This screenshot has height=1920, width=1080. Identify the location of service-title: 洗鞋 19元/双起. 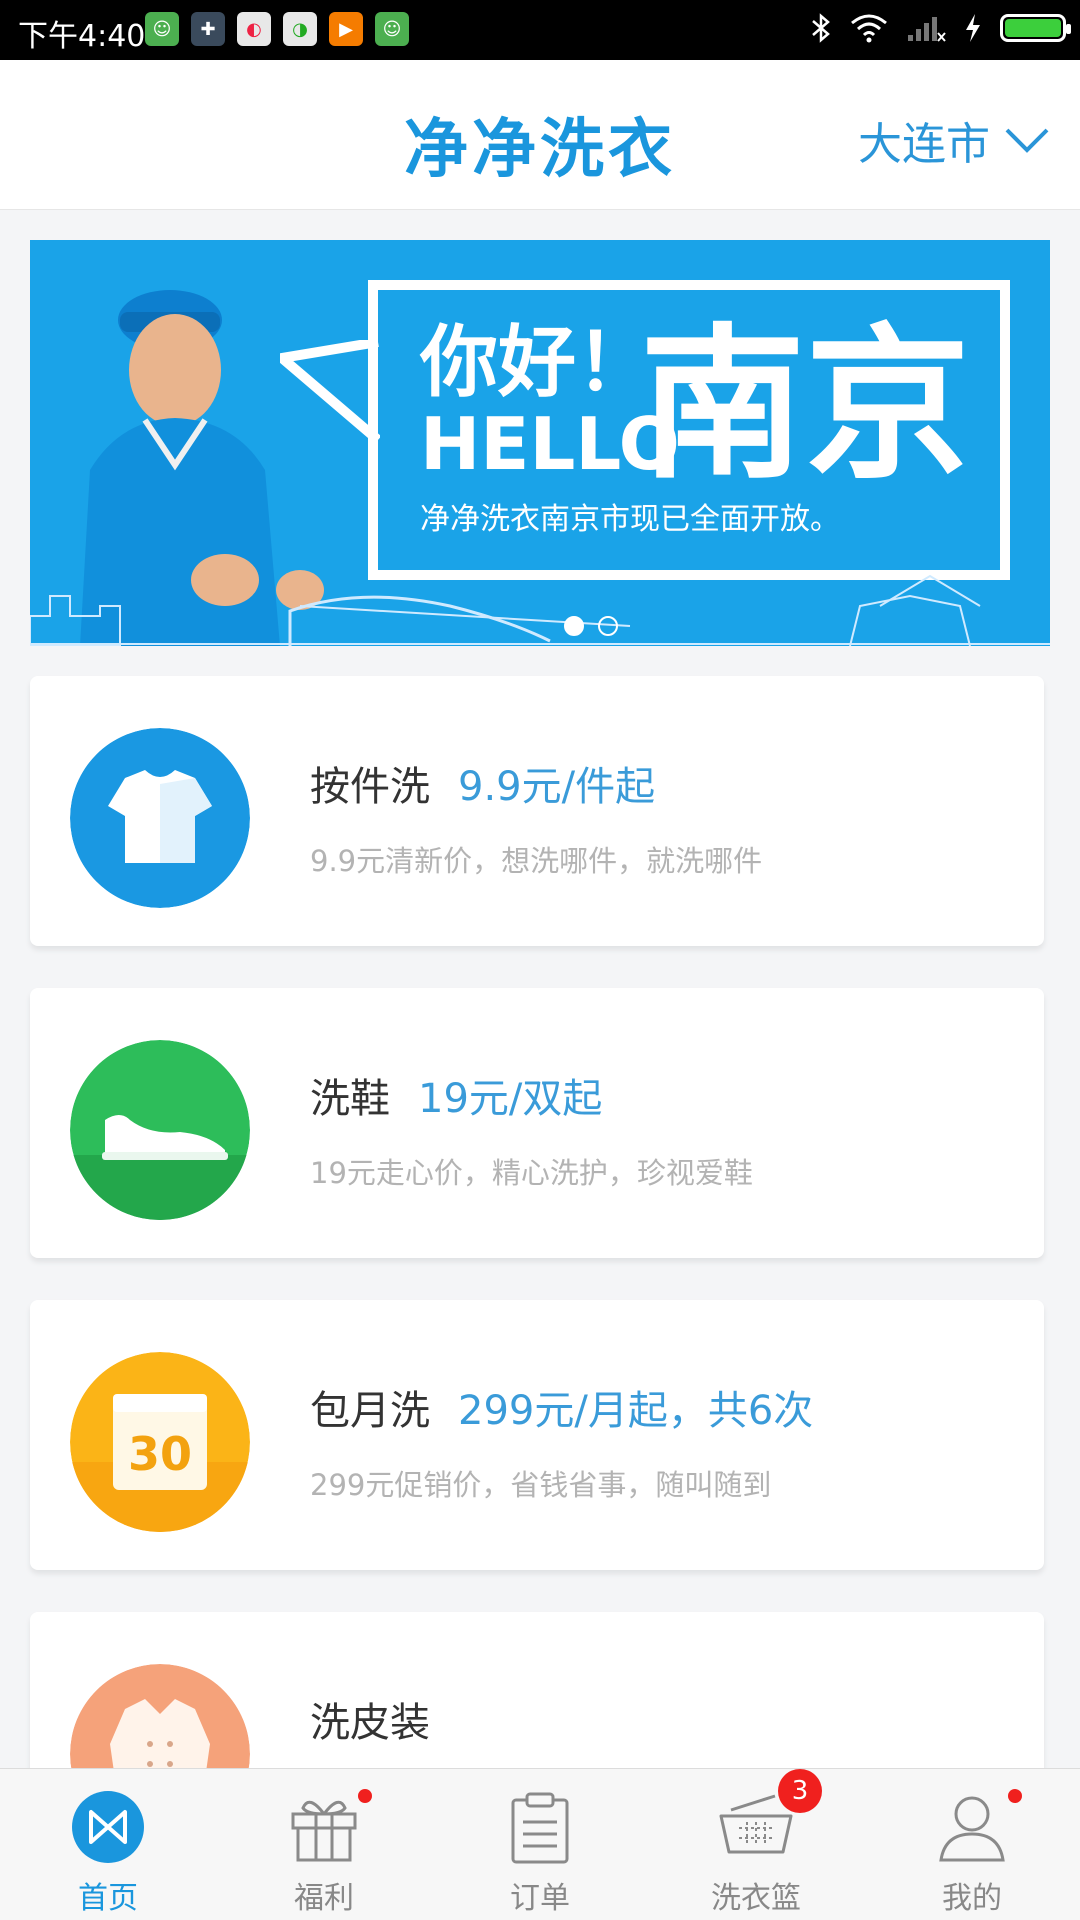
(456, 1095).